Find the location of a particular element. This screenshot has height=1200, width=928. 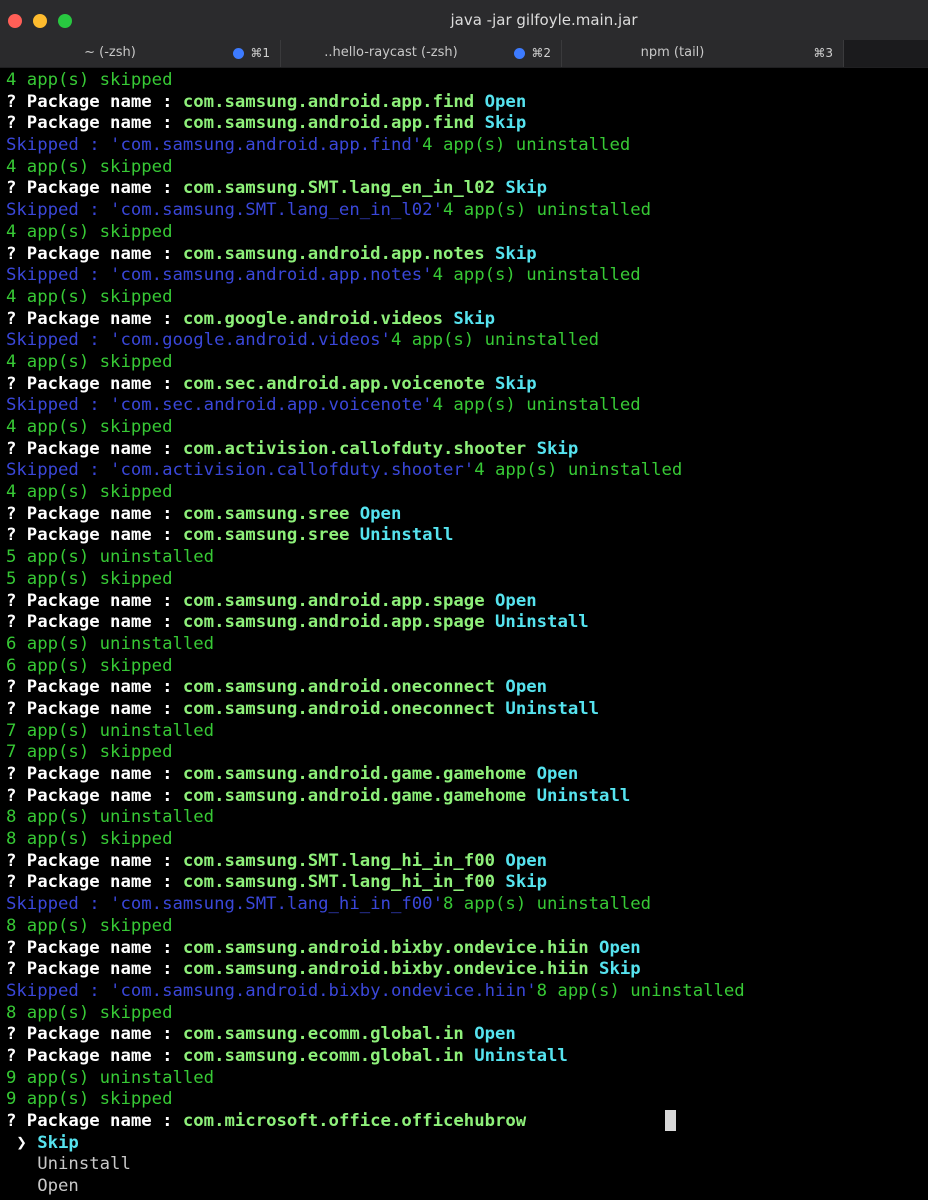

status-text: 9 app(s) skipped is located at coordinates (89, 1099).